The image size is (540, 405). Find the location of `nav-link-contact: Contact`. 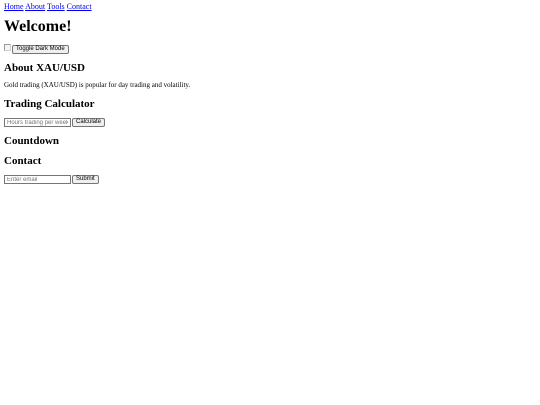

nav-link-contact: Contact is located at coordinates (79, 6).